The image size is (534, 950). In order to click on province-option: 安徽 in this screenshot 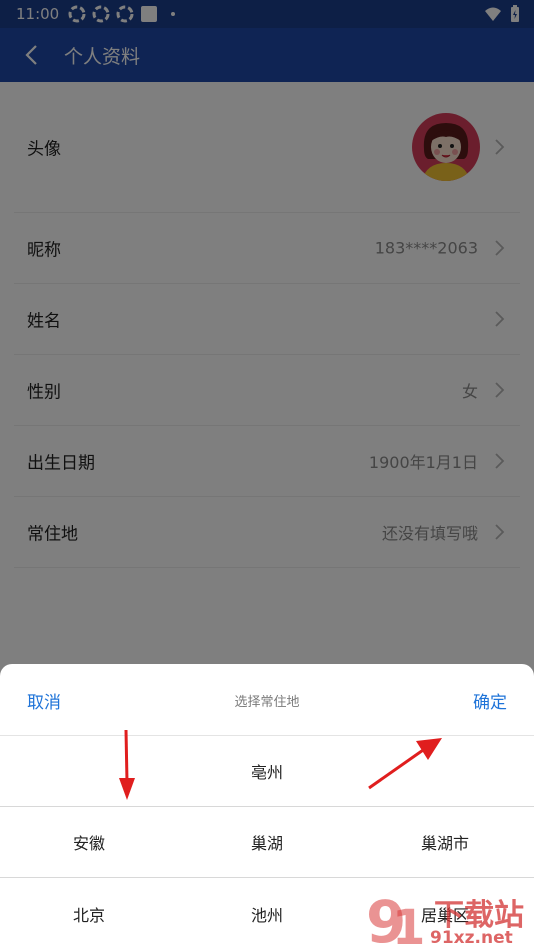, I will do `click(89, 842)`.